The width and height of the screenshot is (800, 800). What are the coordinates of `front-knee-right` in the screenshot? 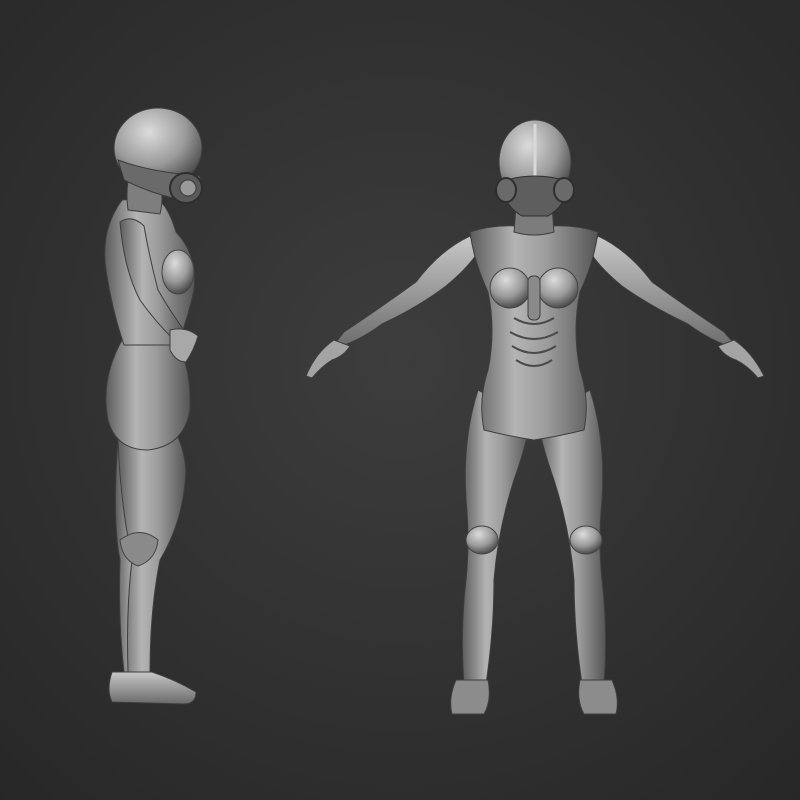 It's located at (586, 540).